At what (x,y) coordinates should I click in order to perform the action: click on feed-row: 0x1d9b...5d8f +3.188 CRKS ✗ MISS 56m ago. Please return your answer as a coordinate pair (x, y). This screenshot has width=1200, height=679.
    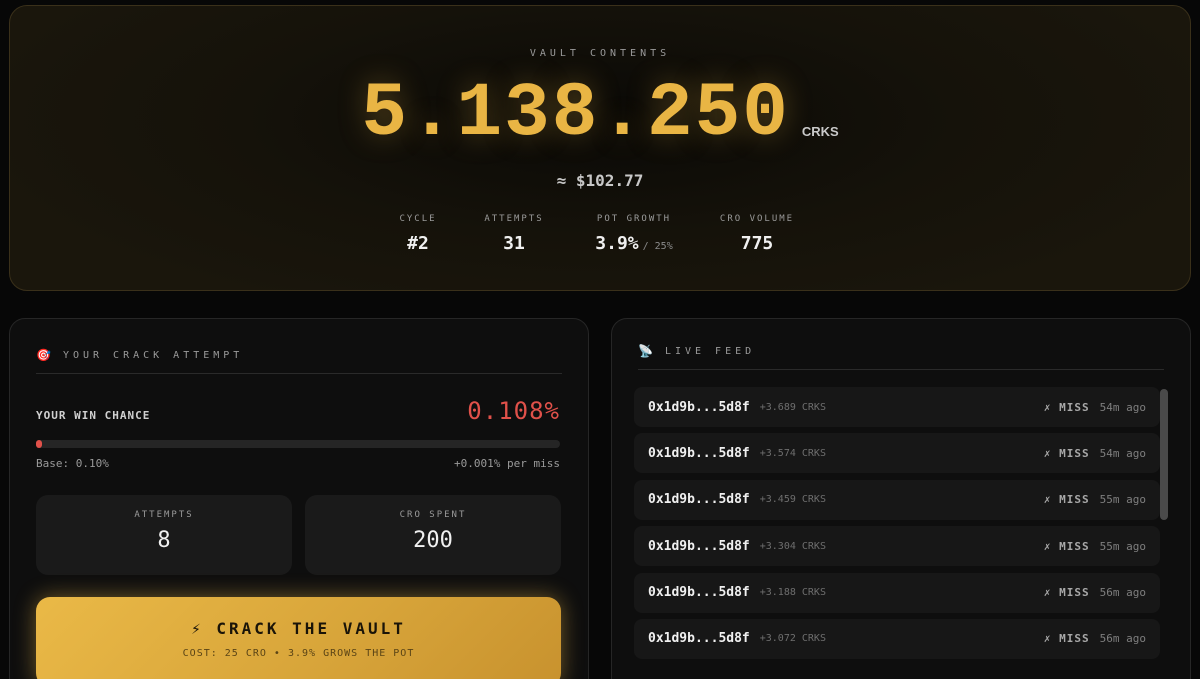
    Looking at the image, I should click on (897, 592).